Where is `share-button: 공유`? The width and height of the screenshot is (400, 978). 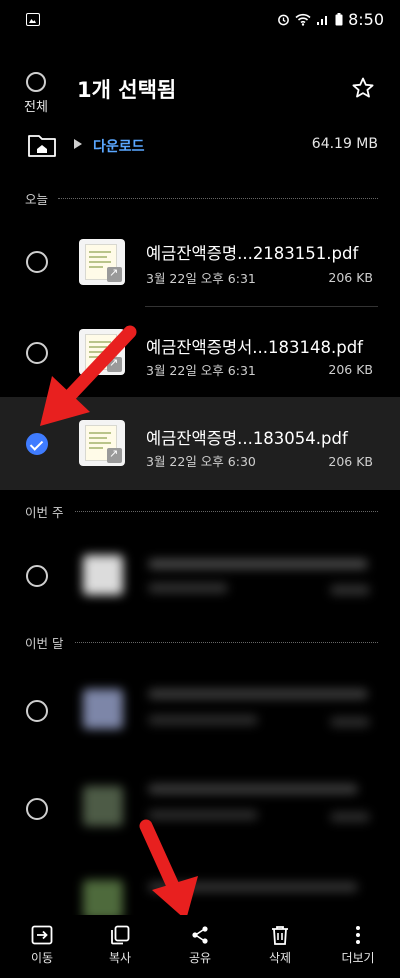
share-button: 공유 is located at coordinates (200, 940).